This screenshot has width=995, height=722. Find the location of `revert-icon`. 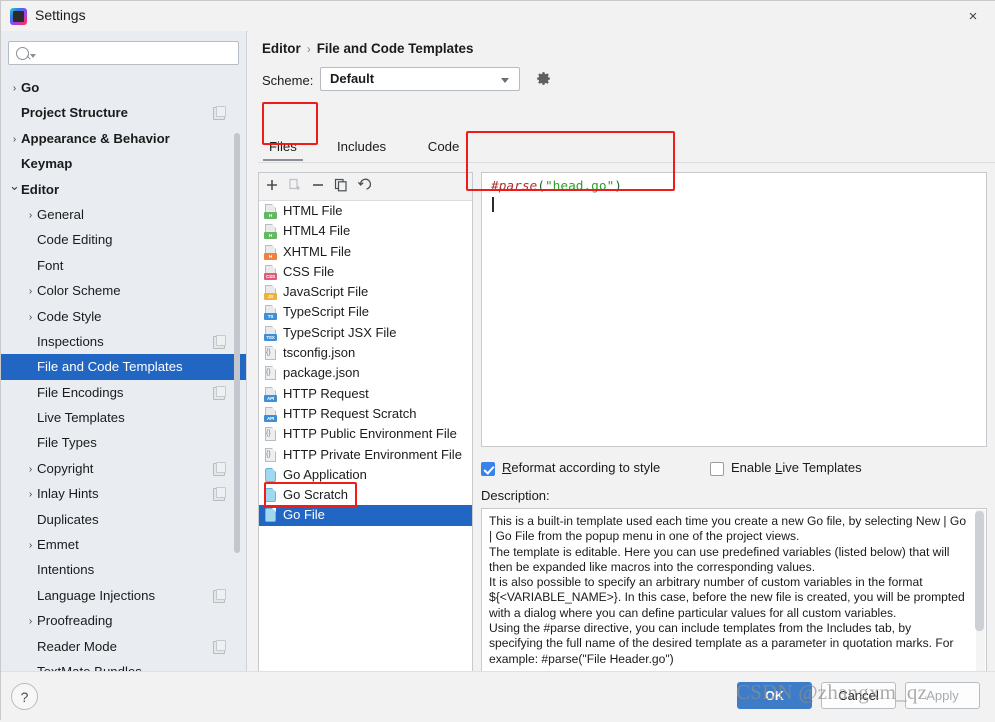

revert-icon is located at coordinates (364, 187).